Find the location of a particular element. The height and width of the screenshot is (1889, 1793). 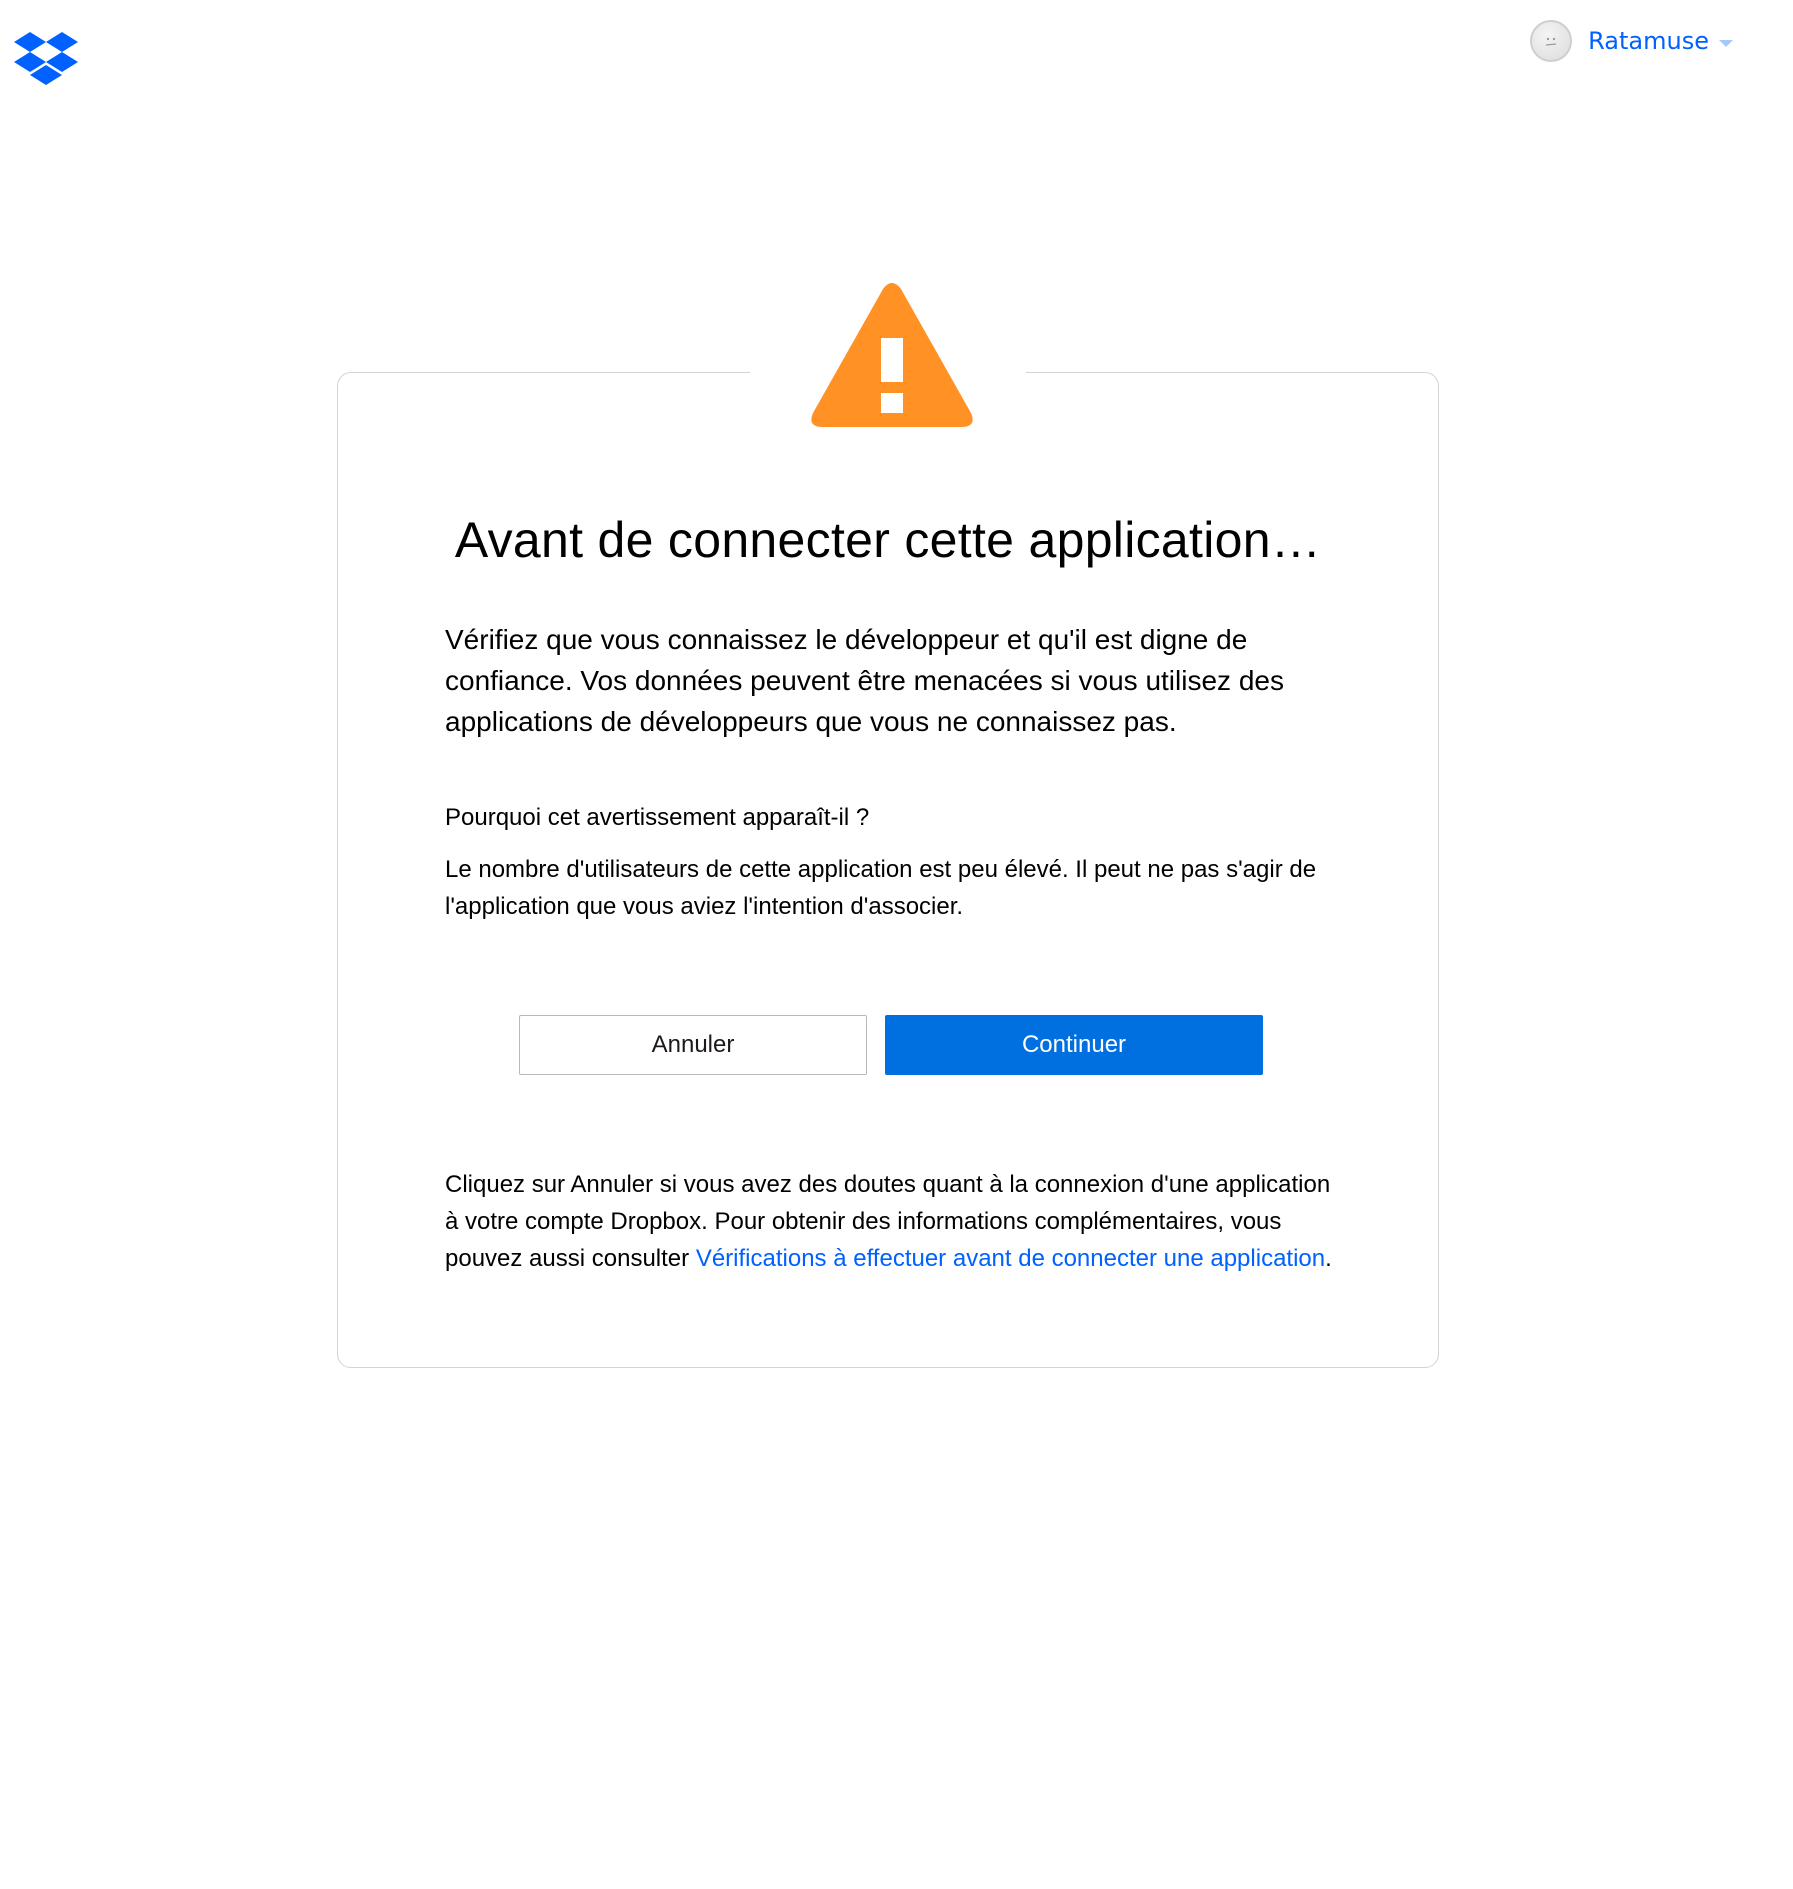

footer-period: . is located at coordinates (1328, 1258).